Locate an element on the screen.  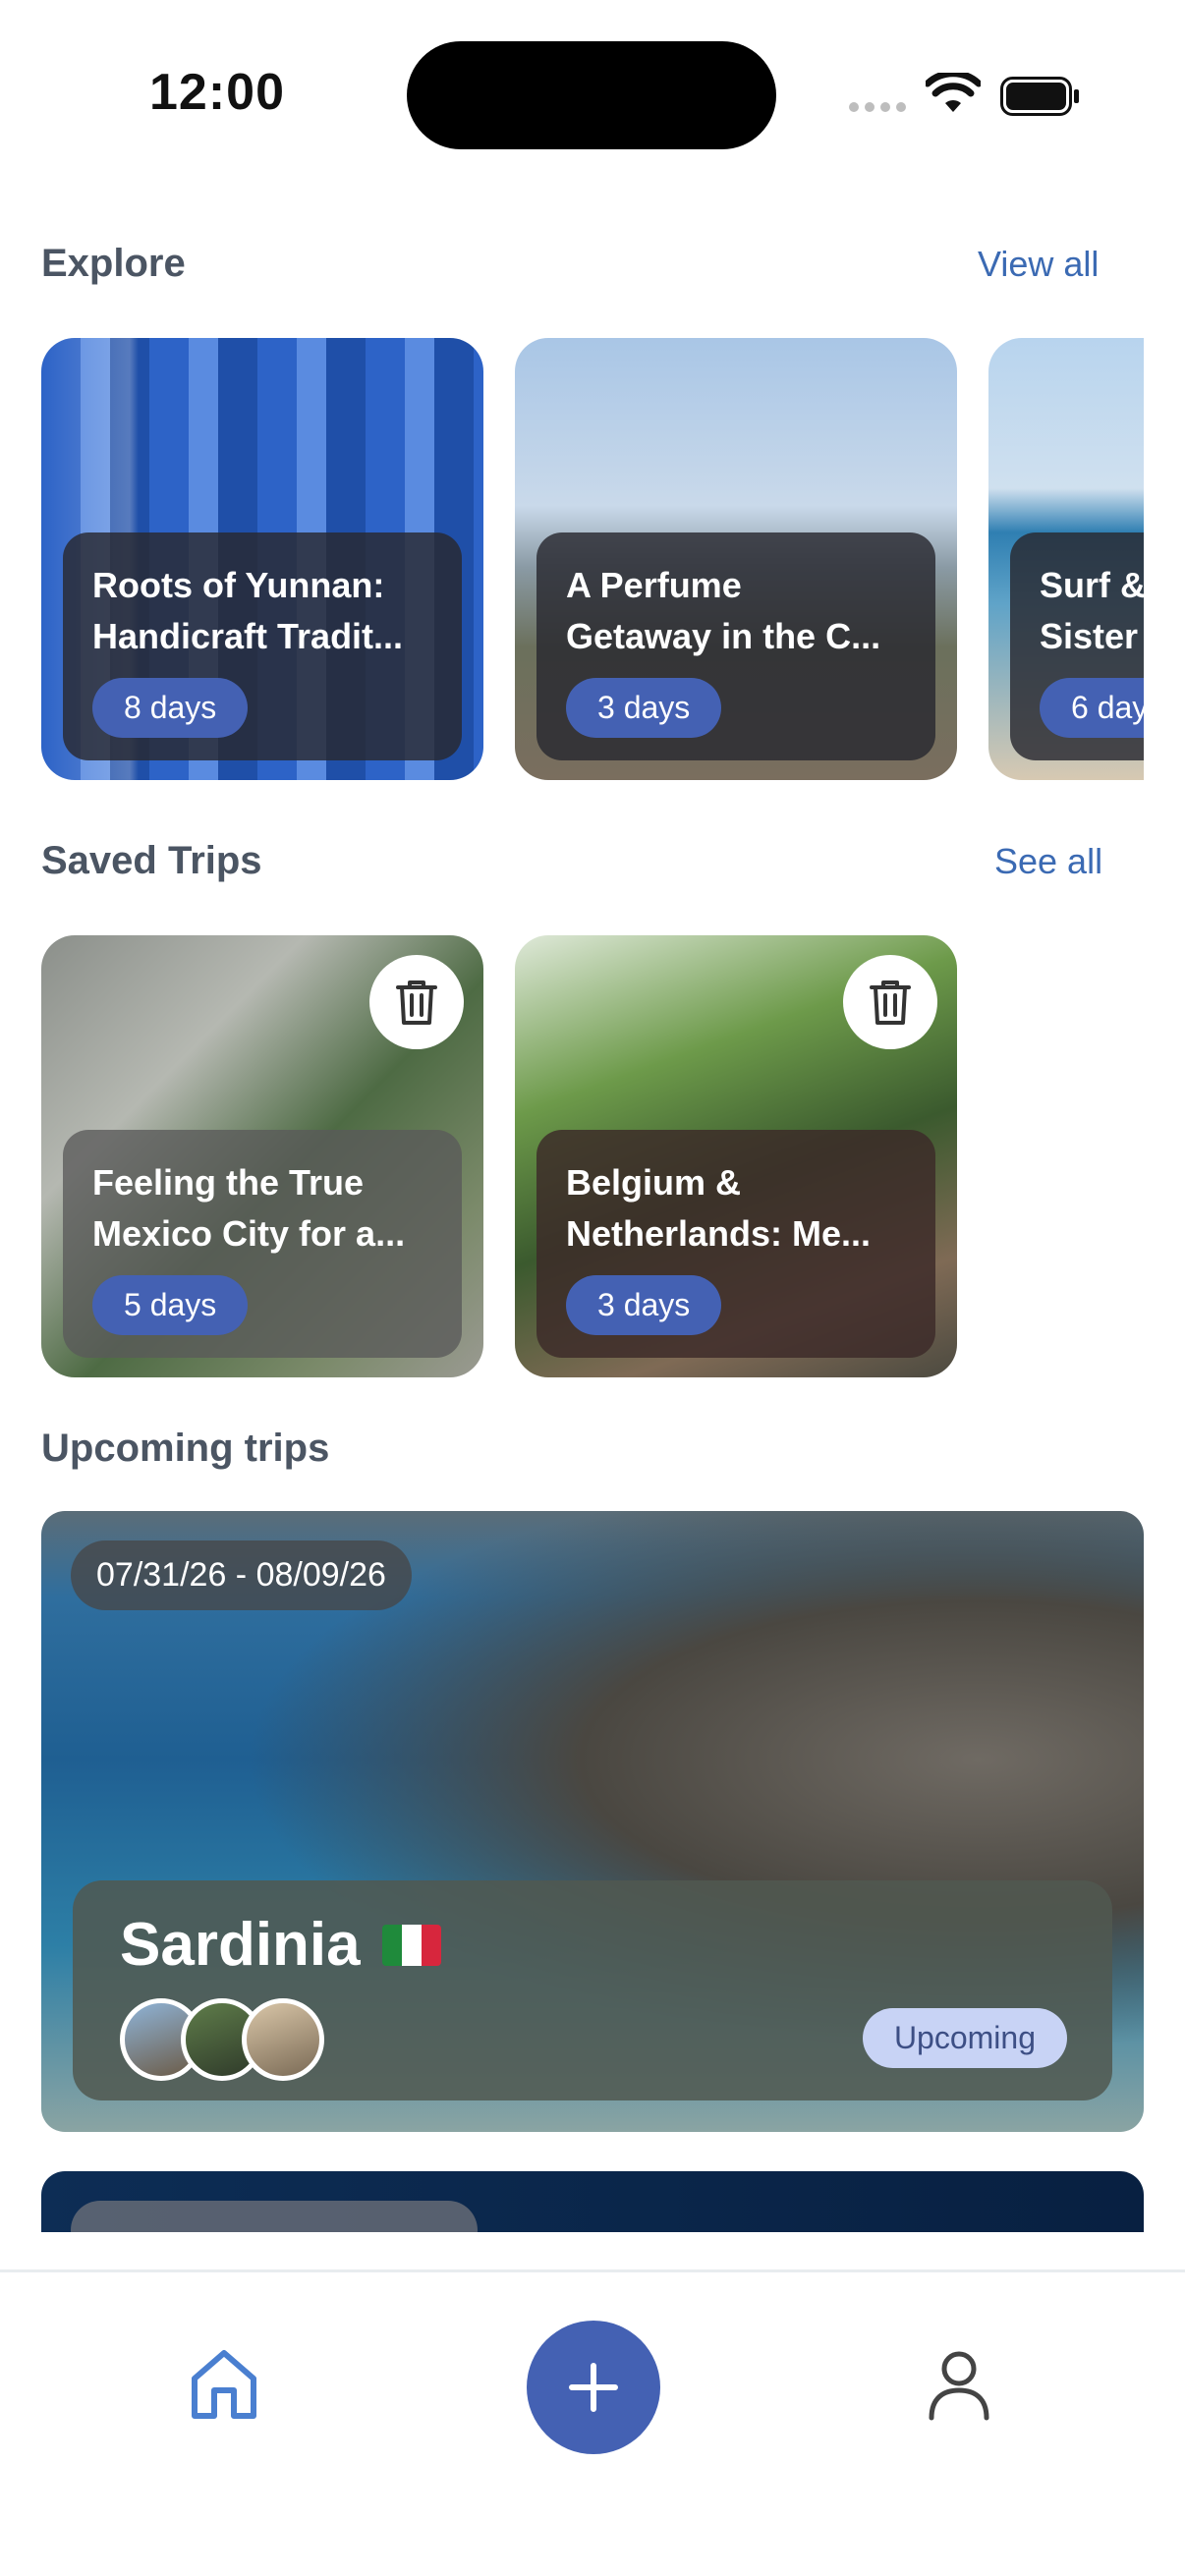
dynamic-island is located at coordinates (592, 95).